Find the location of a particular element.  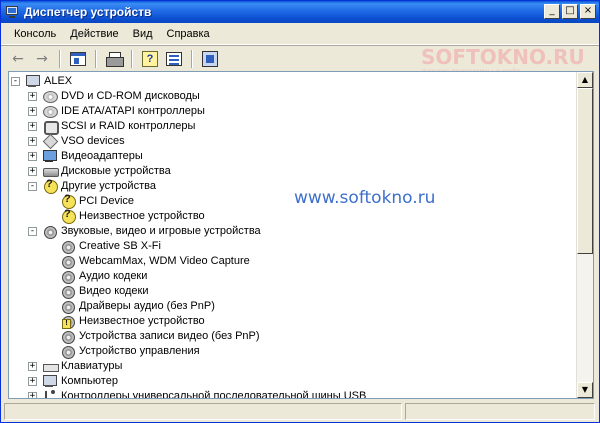

forward-button: → is located at coordinates (42, 58).